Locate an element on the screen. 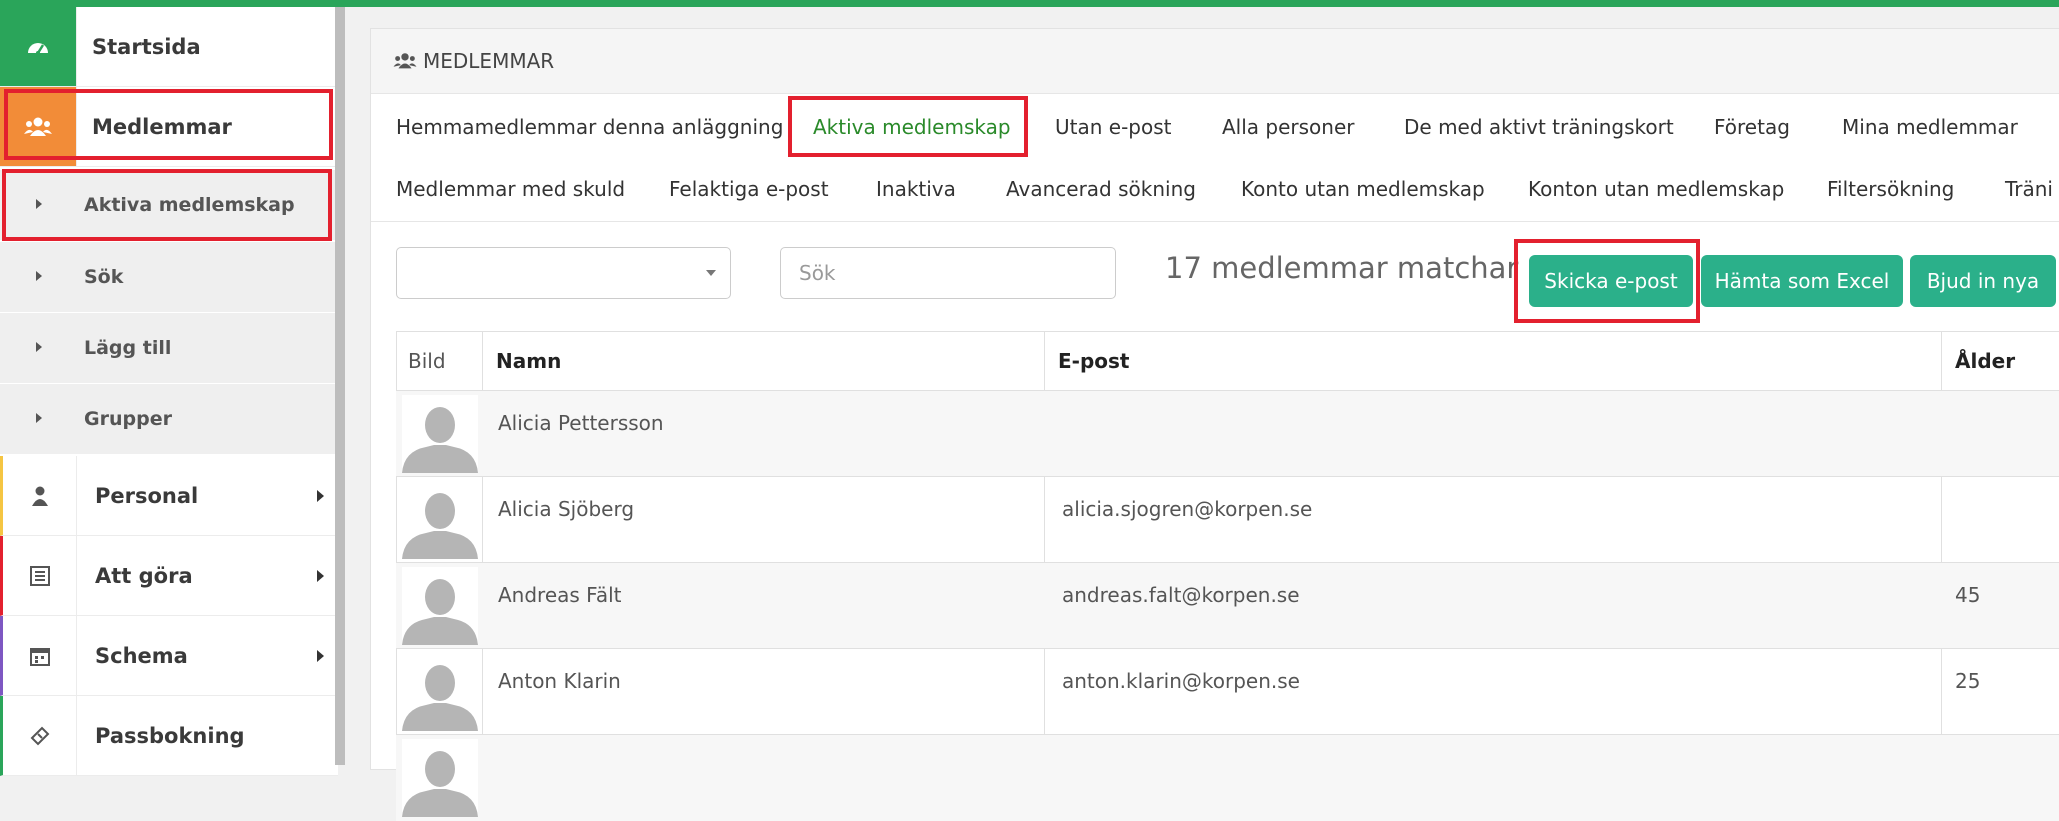 The width and height of the screenshot is (2059, 821). table-row: Anton Klarin anton.klarin@korpen.se 25 is located at coordinates (1227, 691).